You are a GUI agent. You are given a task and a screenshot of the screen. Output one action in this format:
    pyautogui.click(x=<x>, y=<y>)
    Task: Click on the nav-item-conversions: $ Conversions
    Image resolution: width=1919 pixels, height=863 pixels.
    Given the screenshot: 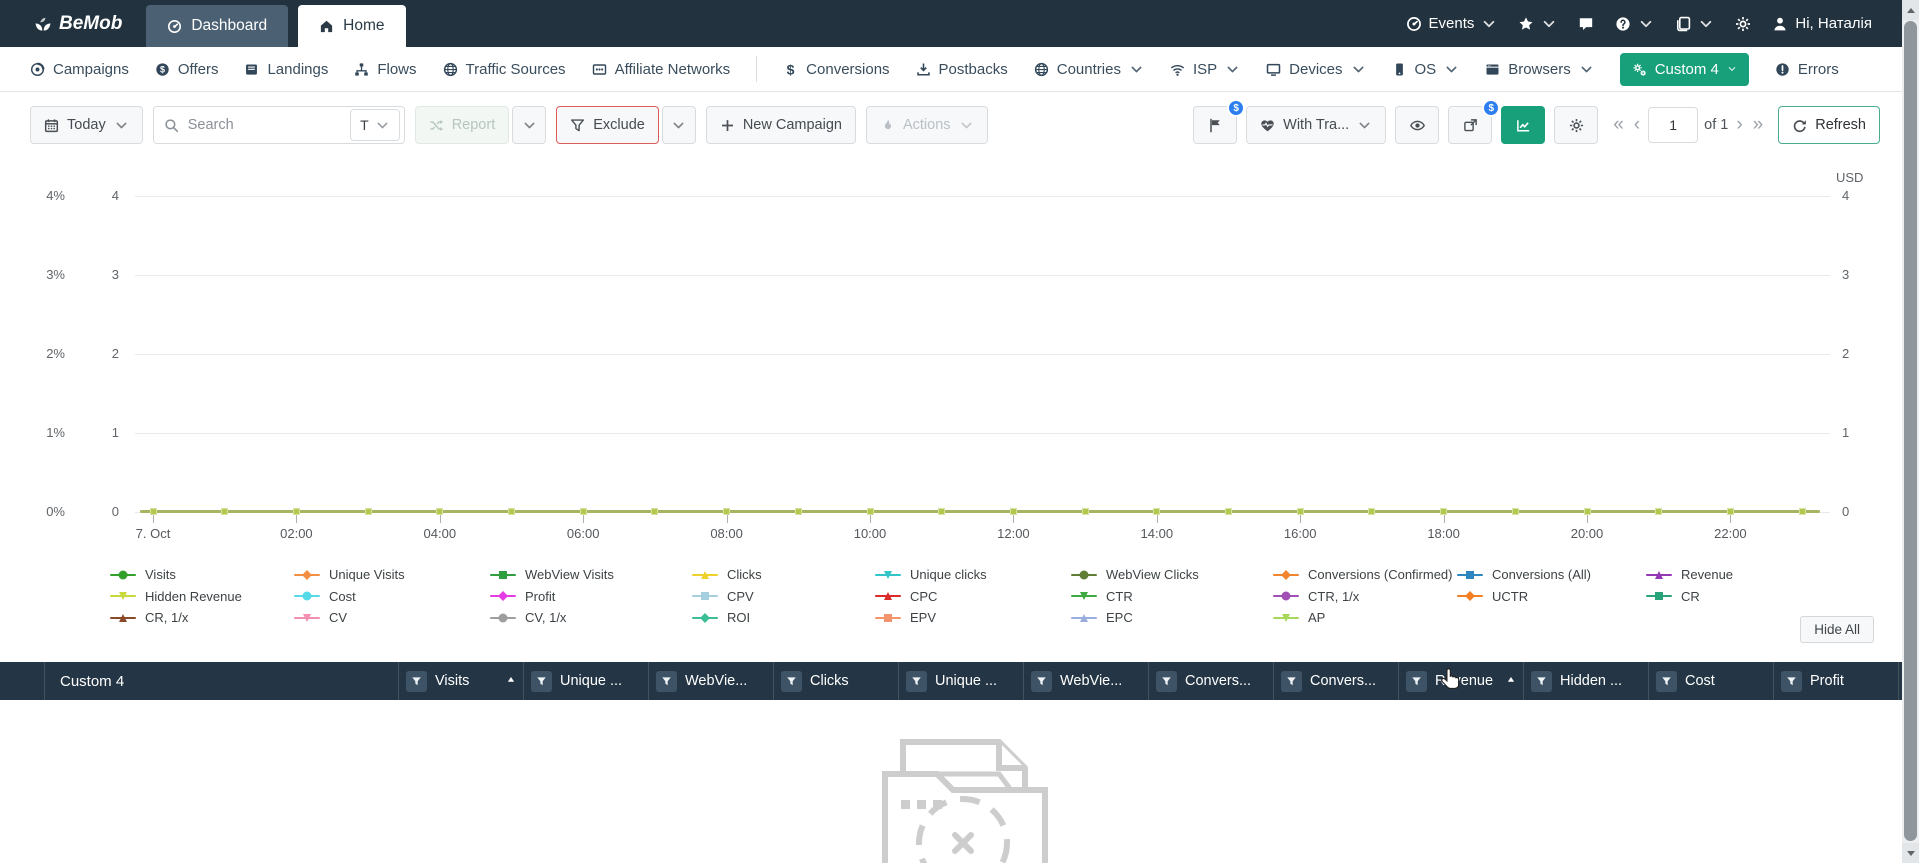 What is the action you would take?
    pyautogui.click(x=836, y=69)
    